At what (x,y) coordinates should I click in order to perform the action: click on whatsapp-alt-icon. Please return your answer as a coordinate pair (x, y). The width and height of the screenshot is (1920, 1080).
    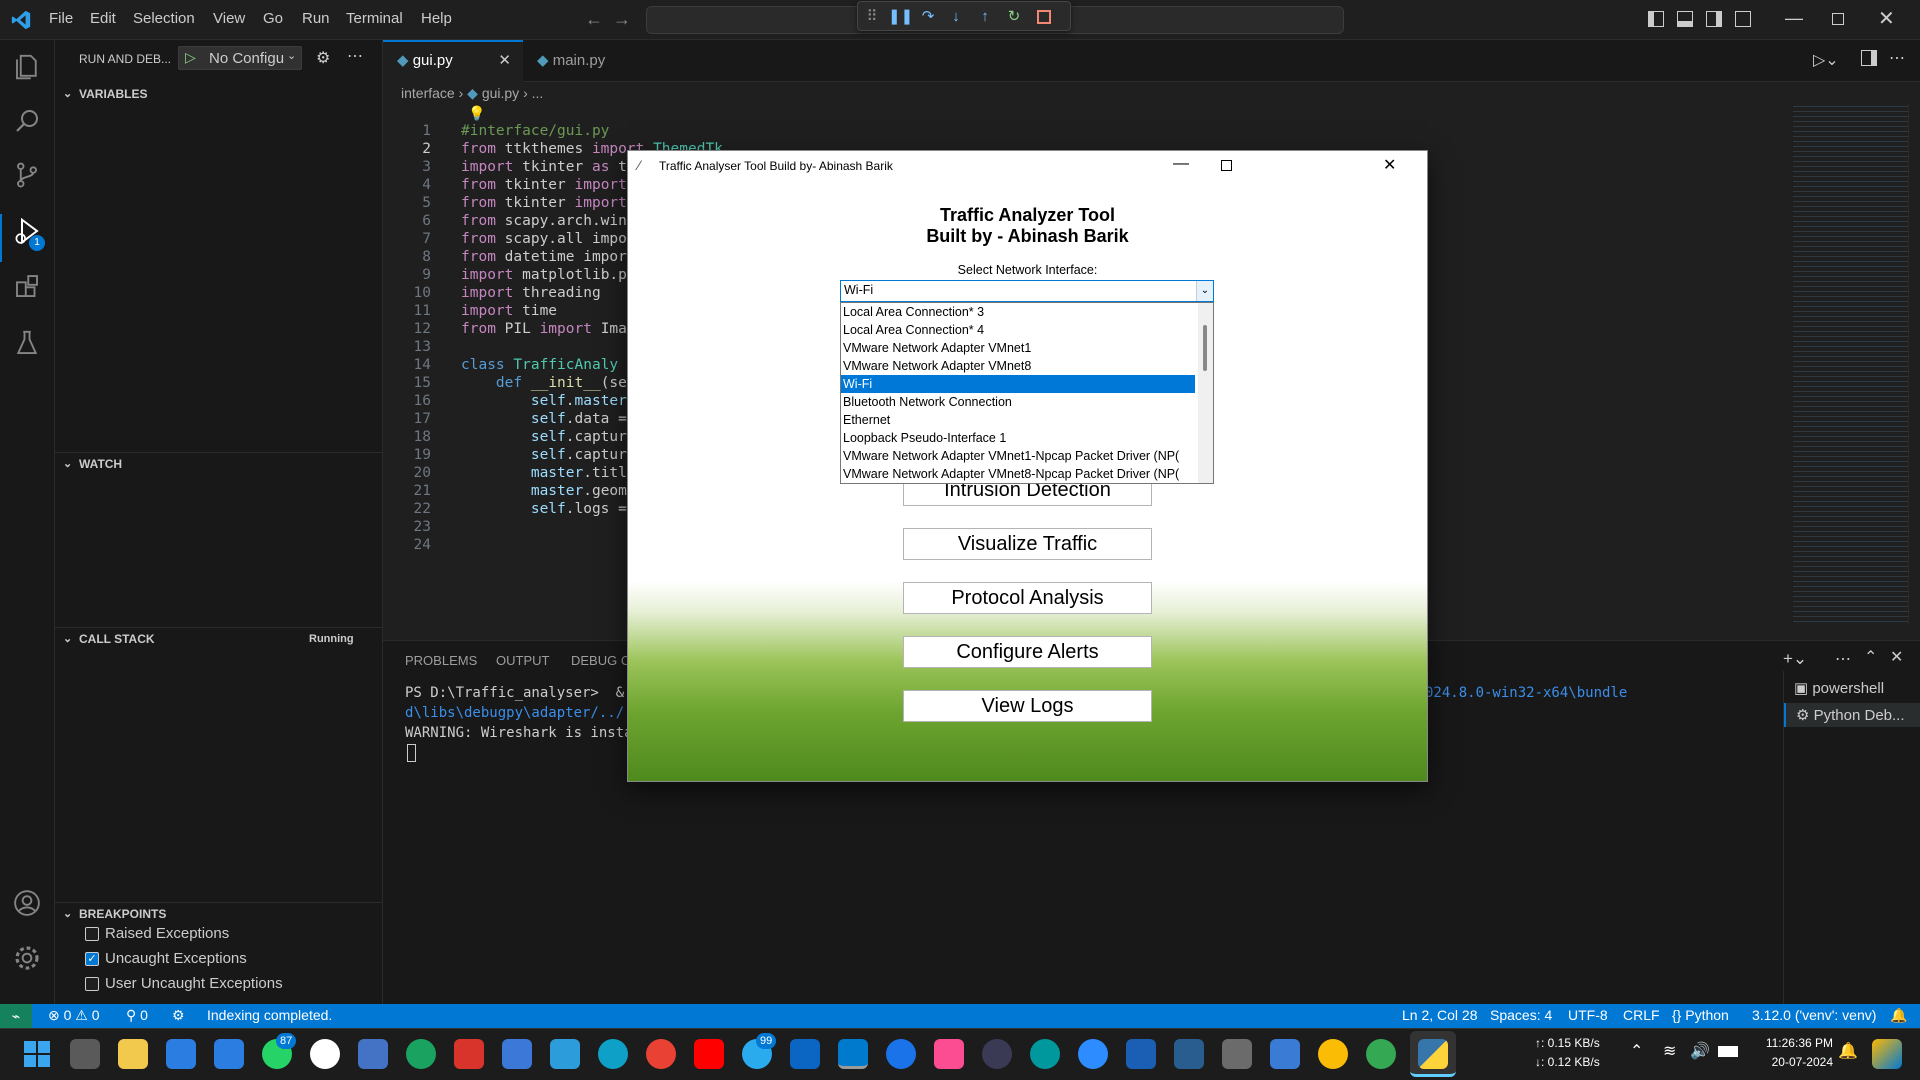
    Looking at the image, I should click on (325, 1054).